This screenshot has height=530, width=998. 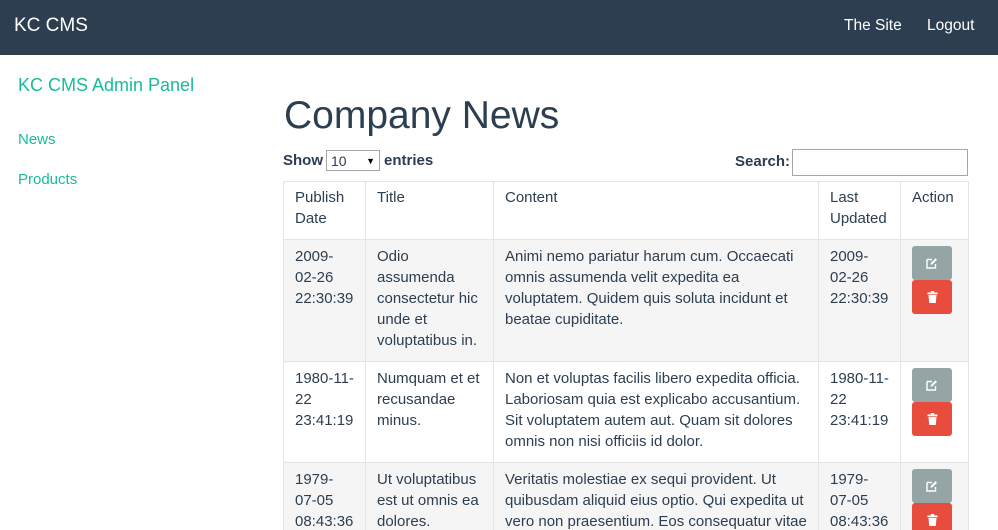 What do you see at coordinates (950, 26) in the screenshot?
I see `logout-link: Logout` at bounding box center [950, 26].